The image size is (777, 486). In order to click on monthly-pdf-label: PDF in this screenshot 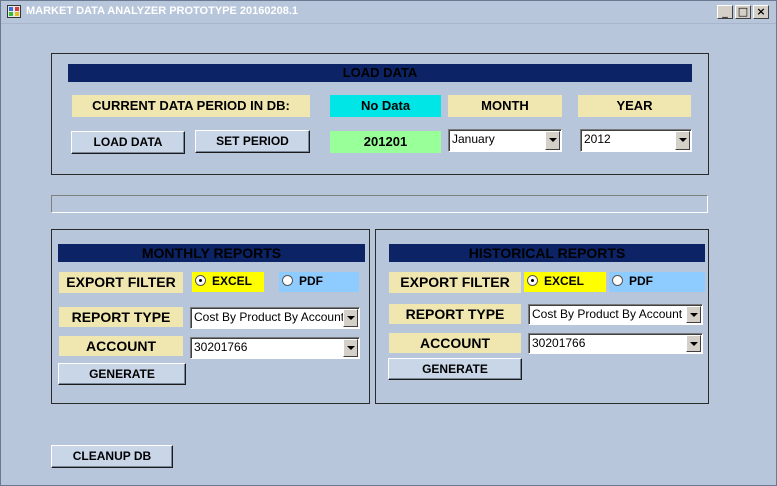, I will do `click(311, 281)`.